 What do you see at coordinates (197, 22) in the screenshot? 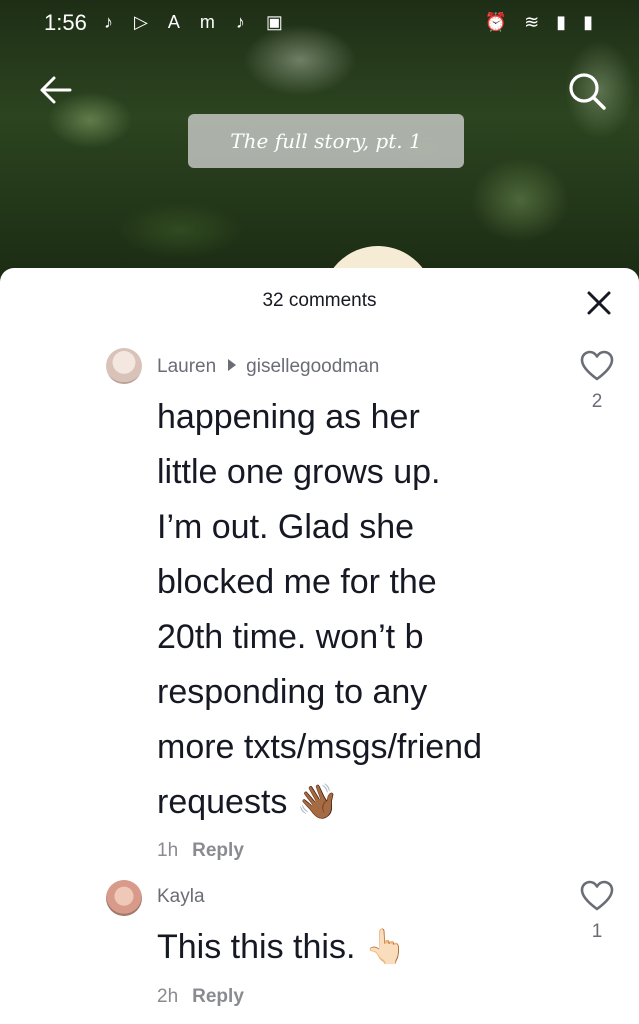
I see `status-left-icons: ♪ ▷ A m ♪ ▣` at bounding box center [197, 22].